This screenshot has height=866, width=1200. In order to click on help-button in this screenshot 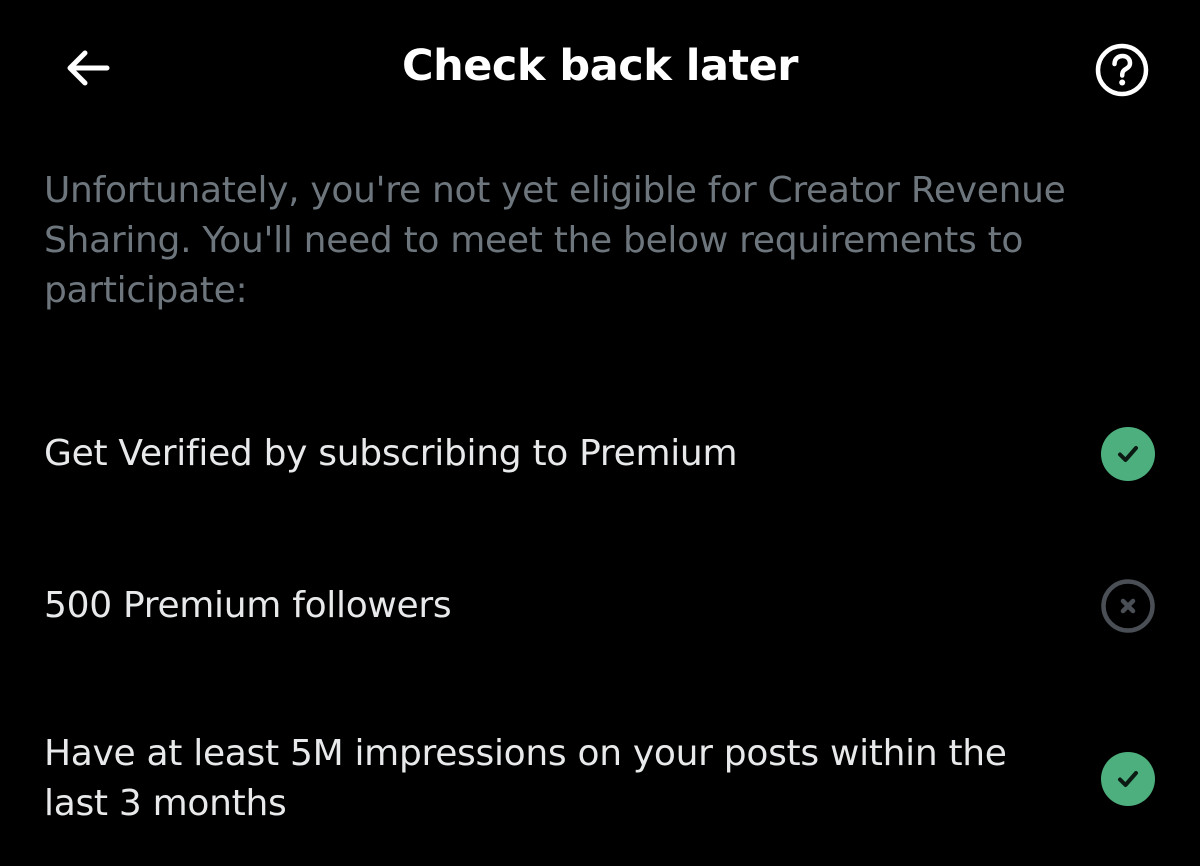, I will do `click(1122, 70)`.